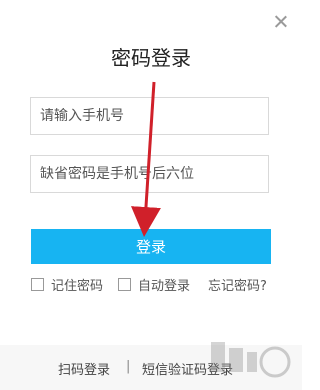 The width and height of the screenshot is (320, 390). What do you see at coordinates (154, 116) in the screenshot?
I see `phone-input` at bounding box center [154, 116].